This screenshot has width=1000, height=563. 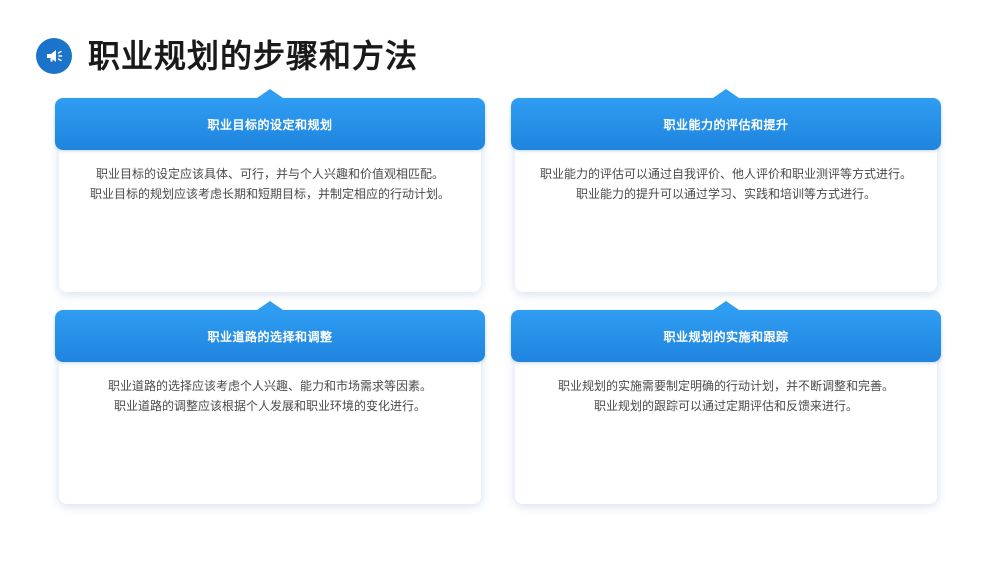 What do you see at coordinates (269, 406) in the screenshot?
I see `card-text-line: 职业道路的调整应该根据个人发展和职业环境的变化进行。` at bounding box center [269, 406].